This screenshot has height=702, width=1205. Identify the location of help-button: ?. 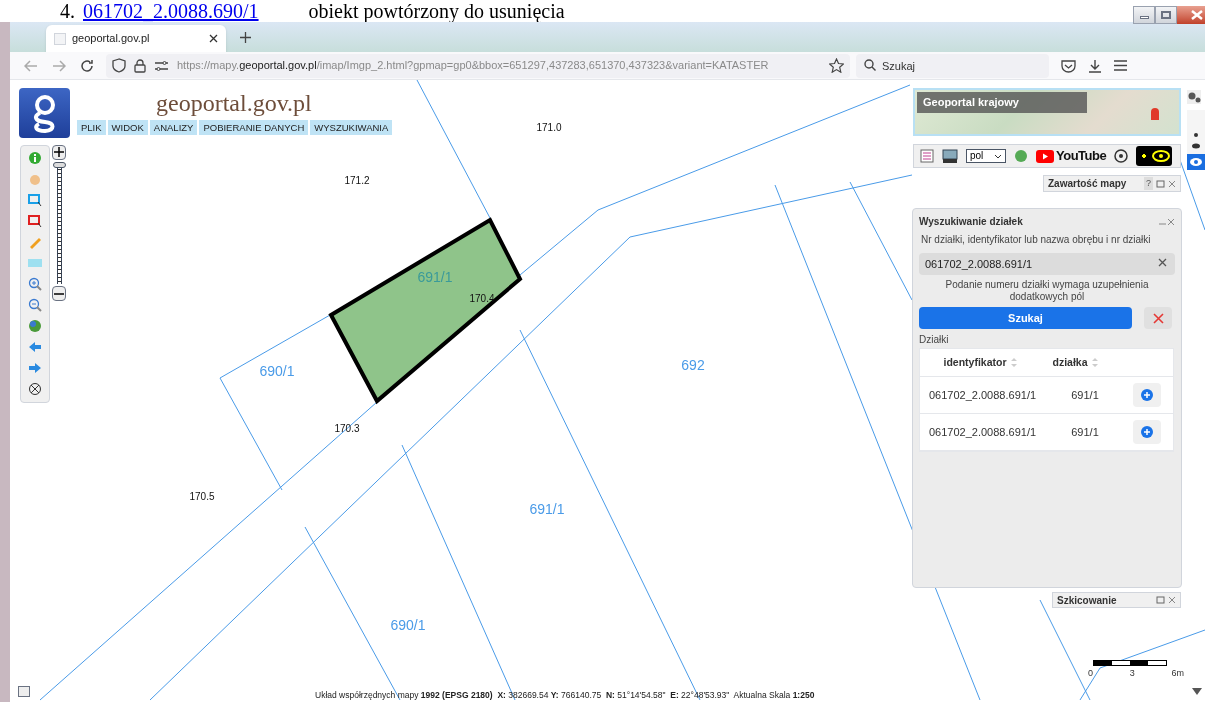
(1148, 183).